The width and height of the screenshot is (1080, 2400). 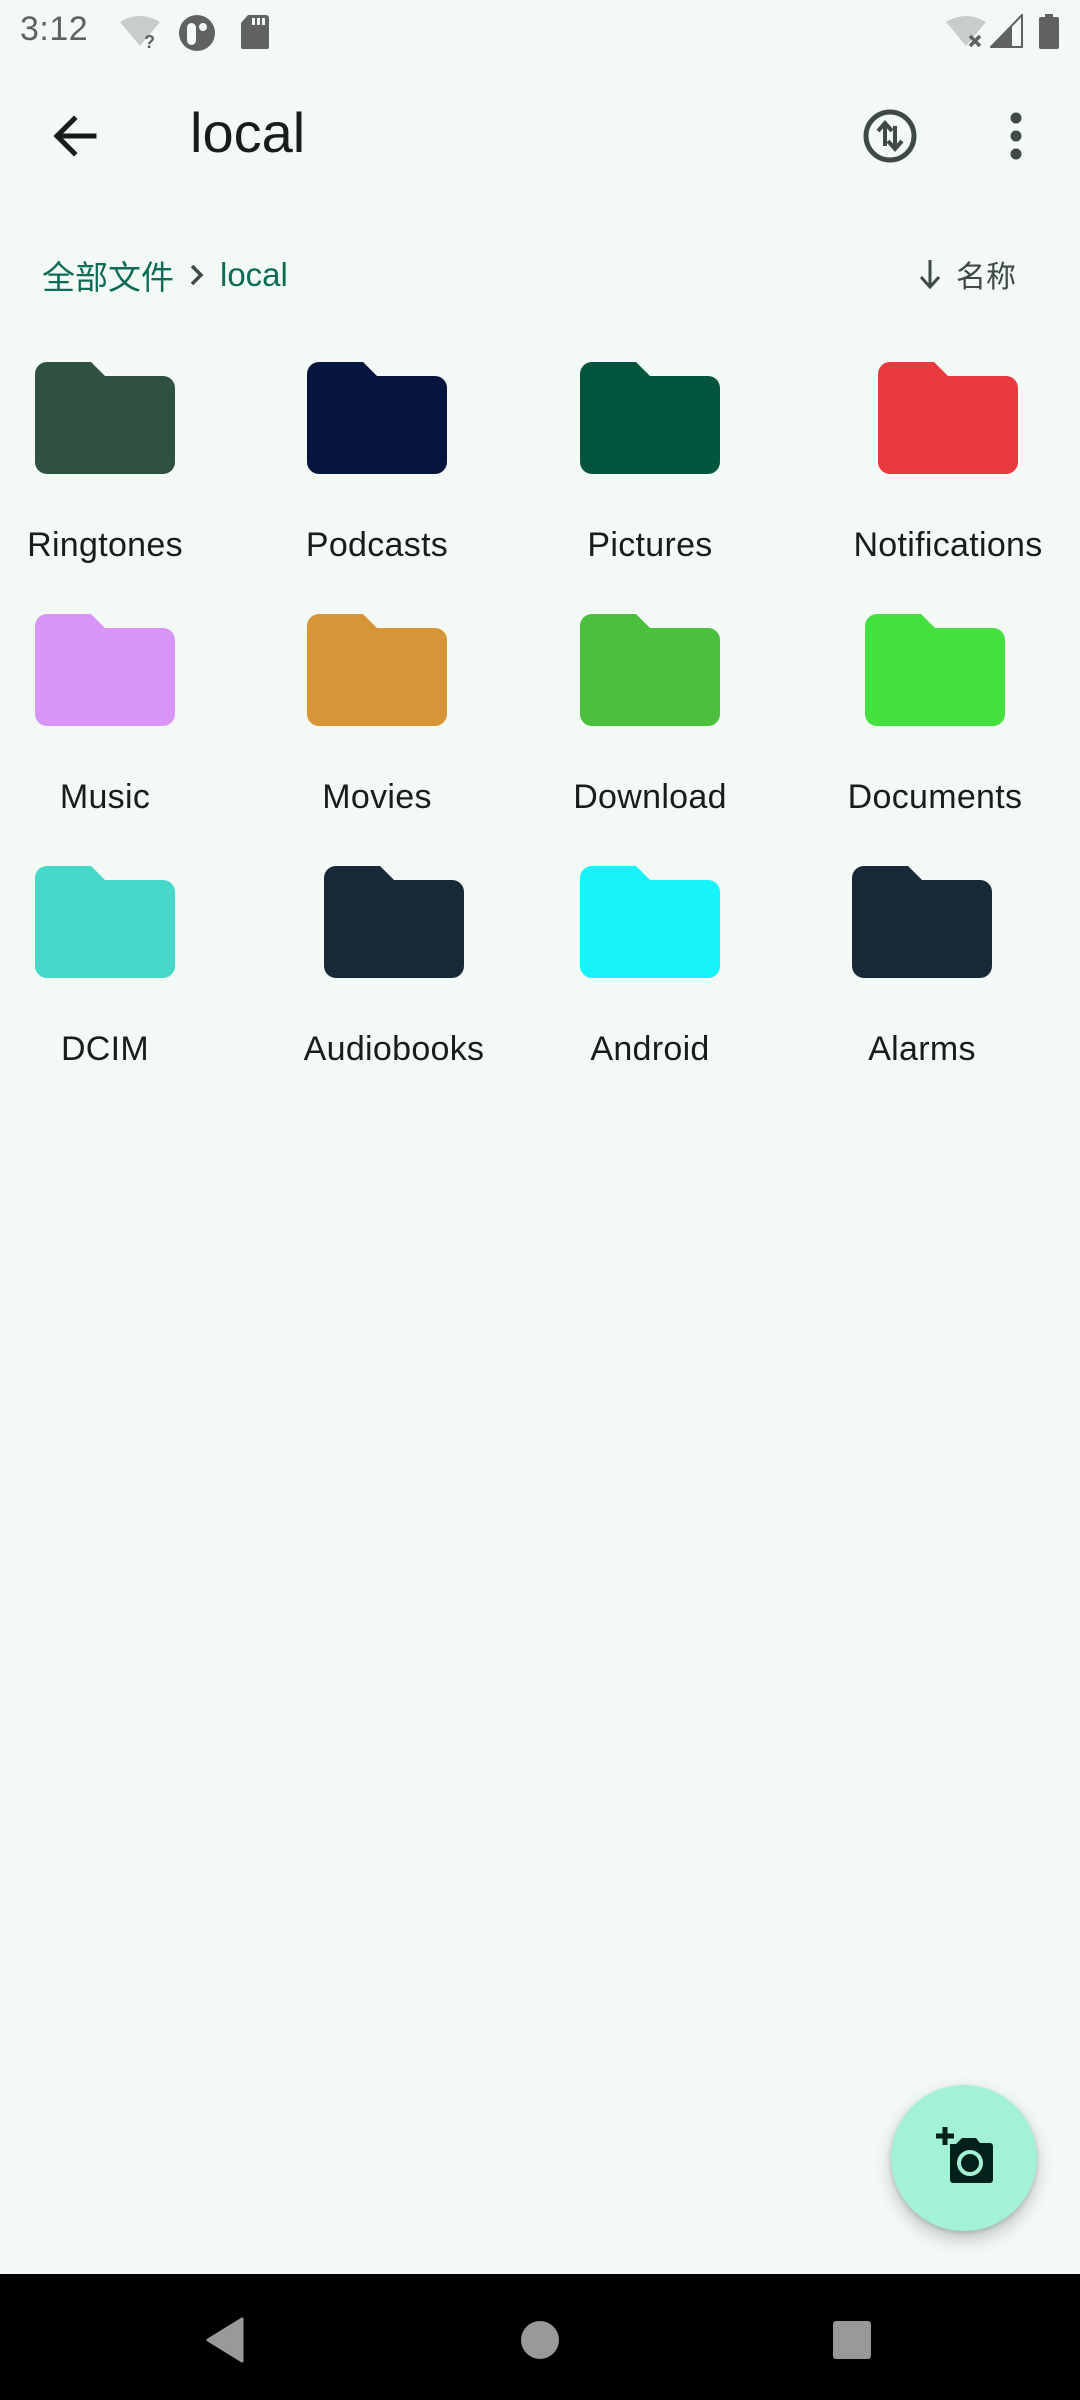 I want to click on folder-name: Notifications, so click(x=948, y=545).